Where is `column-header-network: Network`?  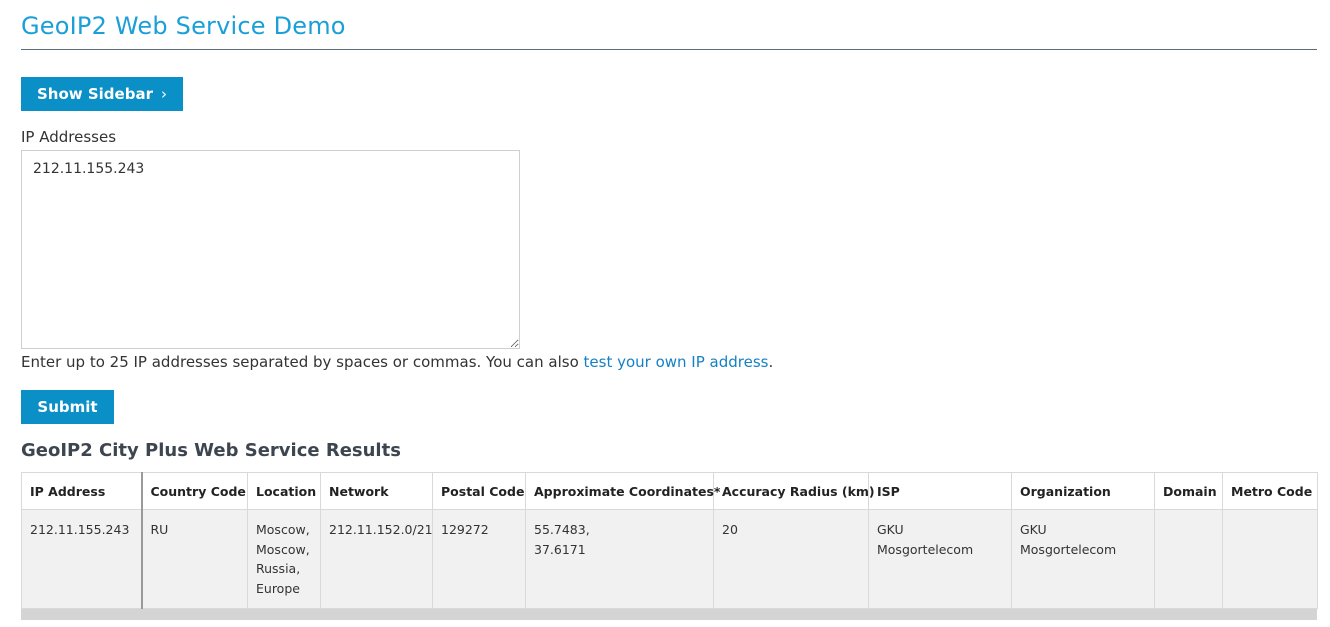 column-header-network: Network is located at coordinates (376, 491).